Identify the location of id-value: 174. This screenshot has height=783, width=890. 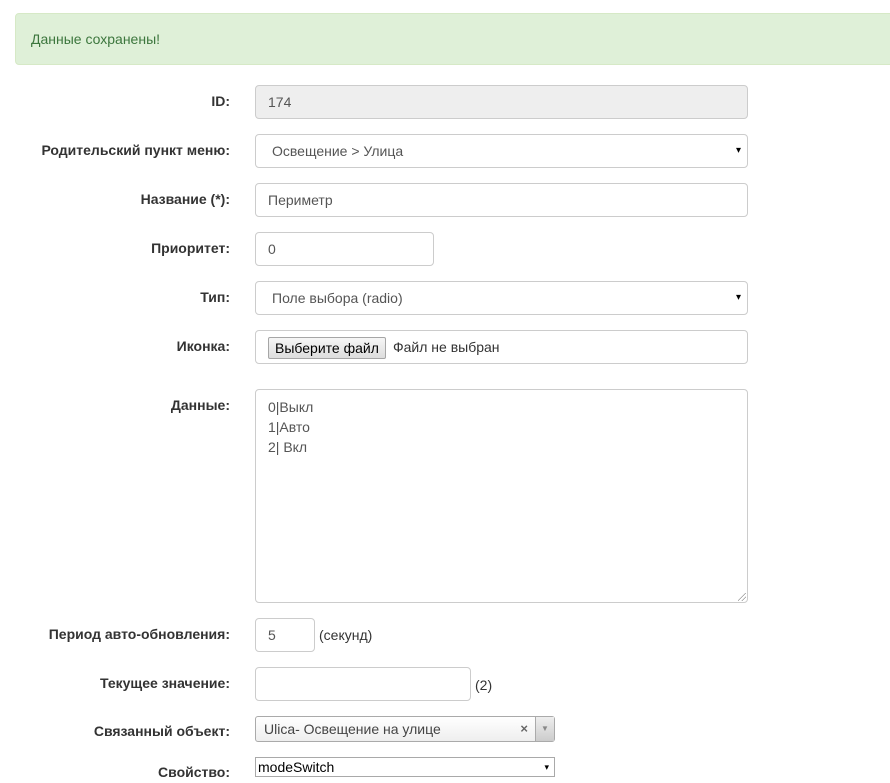
(280, 102).